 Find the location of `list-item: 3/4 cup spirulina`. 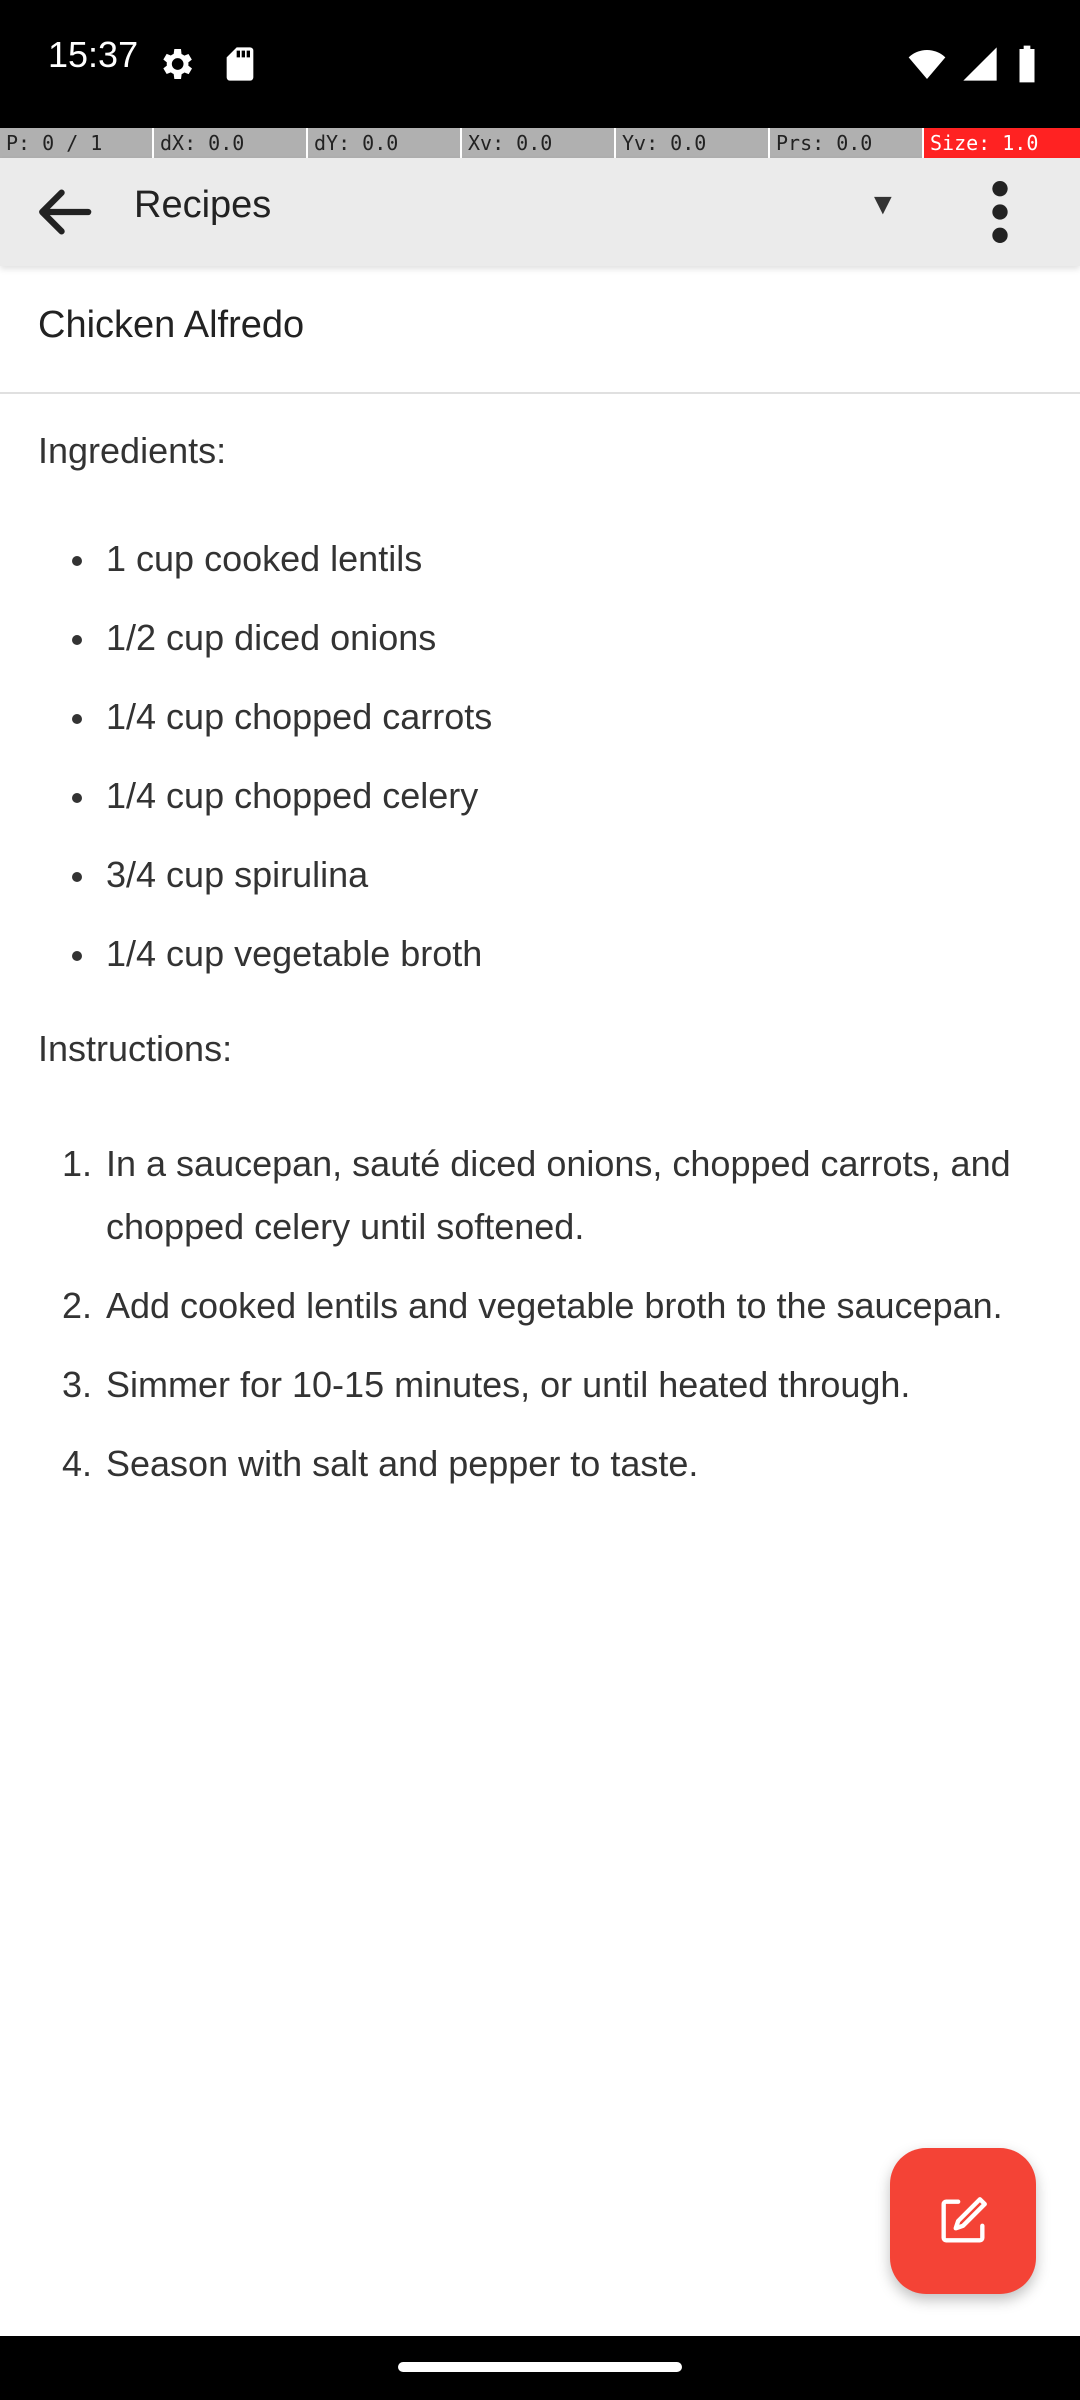

list-item: 3/4 cup spirulina is located at coordinates (540, 887).